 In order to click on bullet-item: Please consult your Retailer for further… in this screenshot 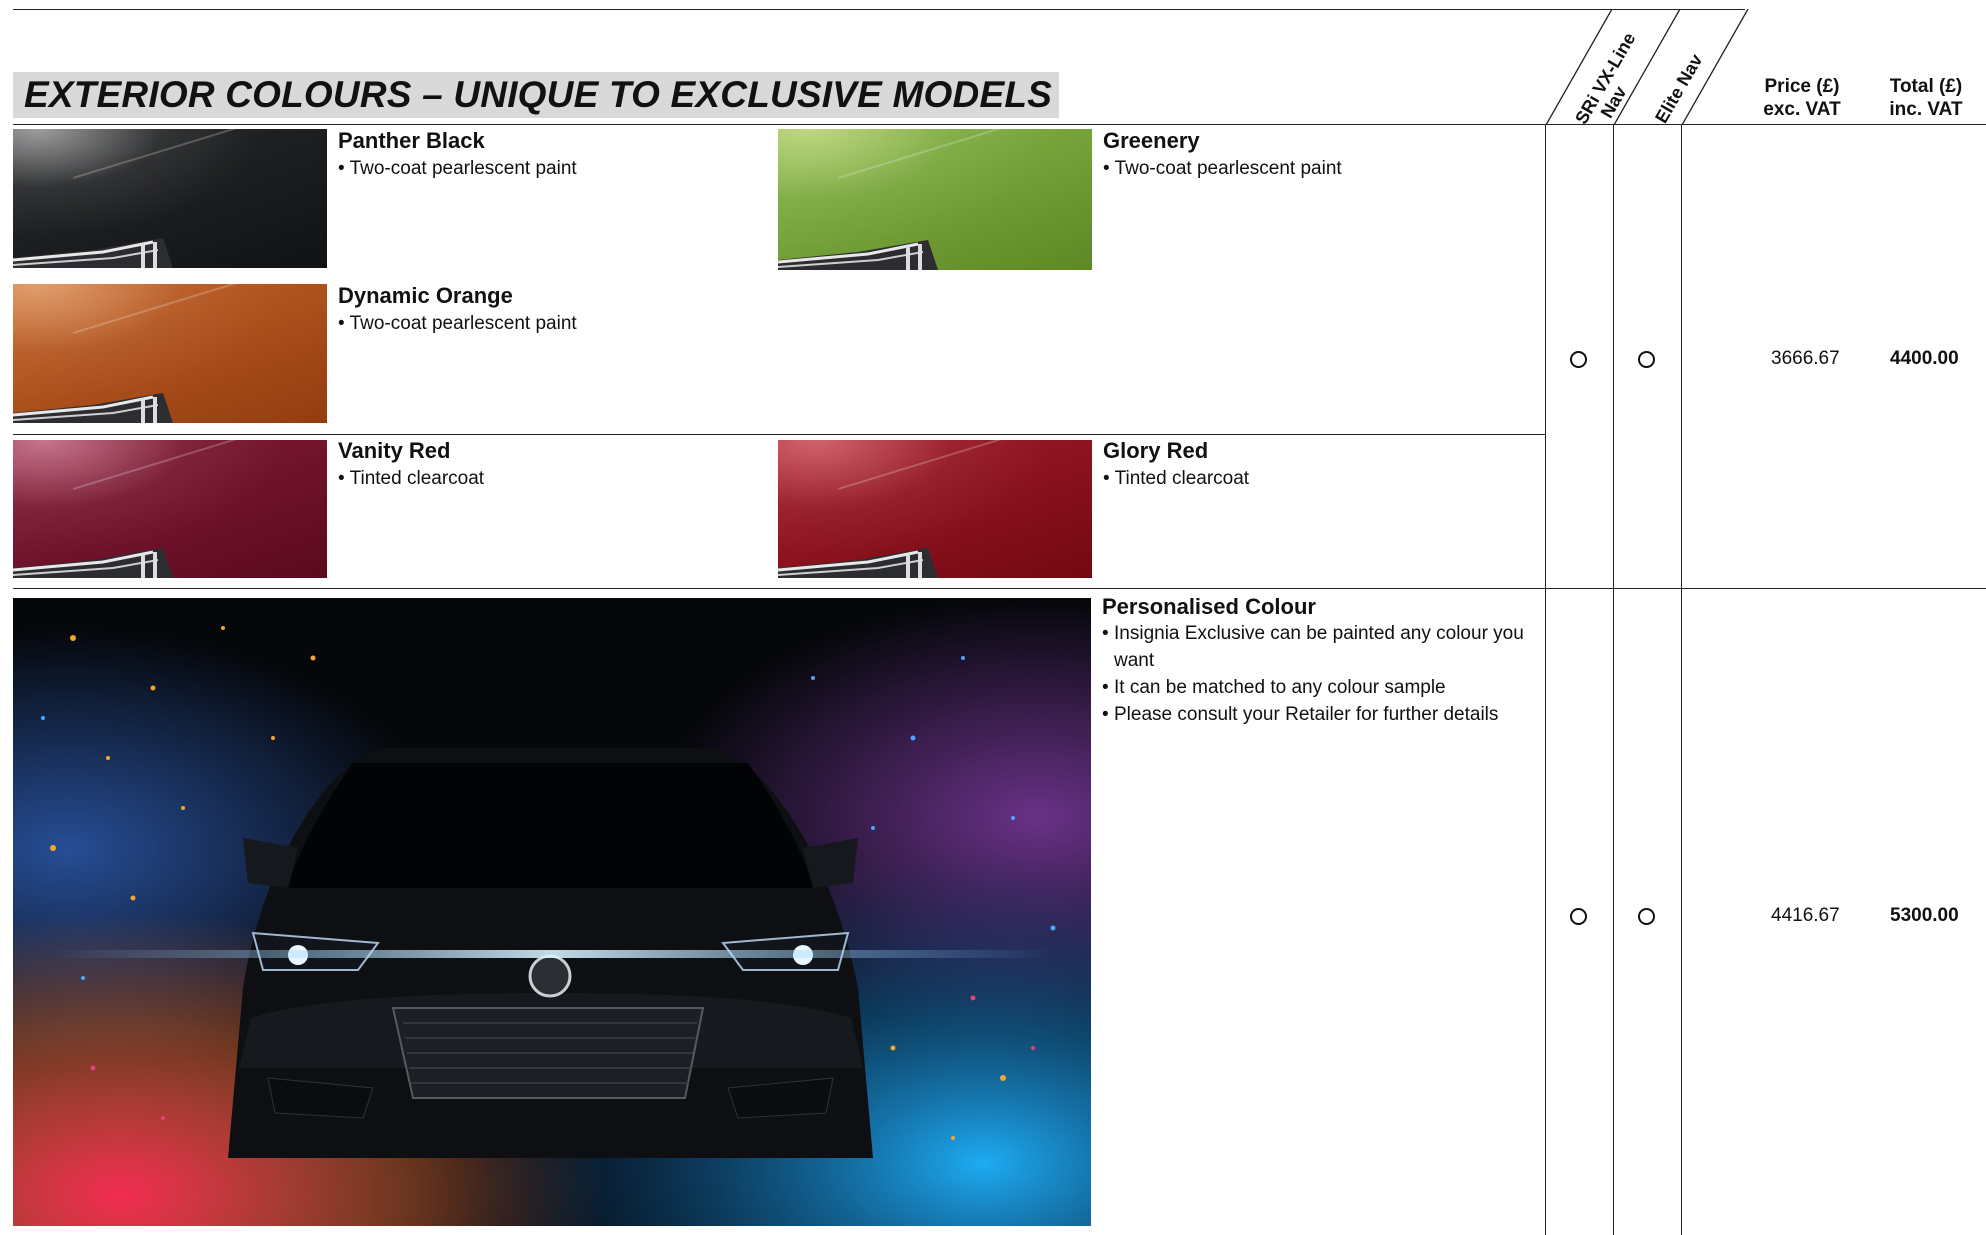, I will do `click(1322, 714)`.